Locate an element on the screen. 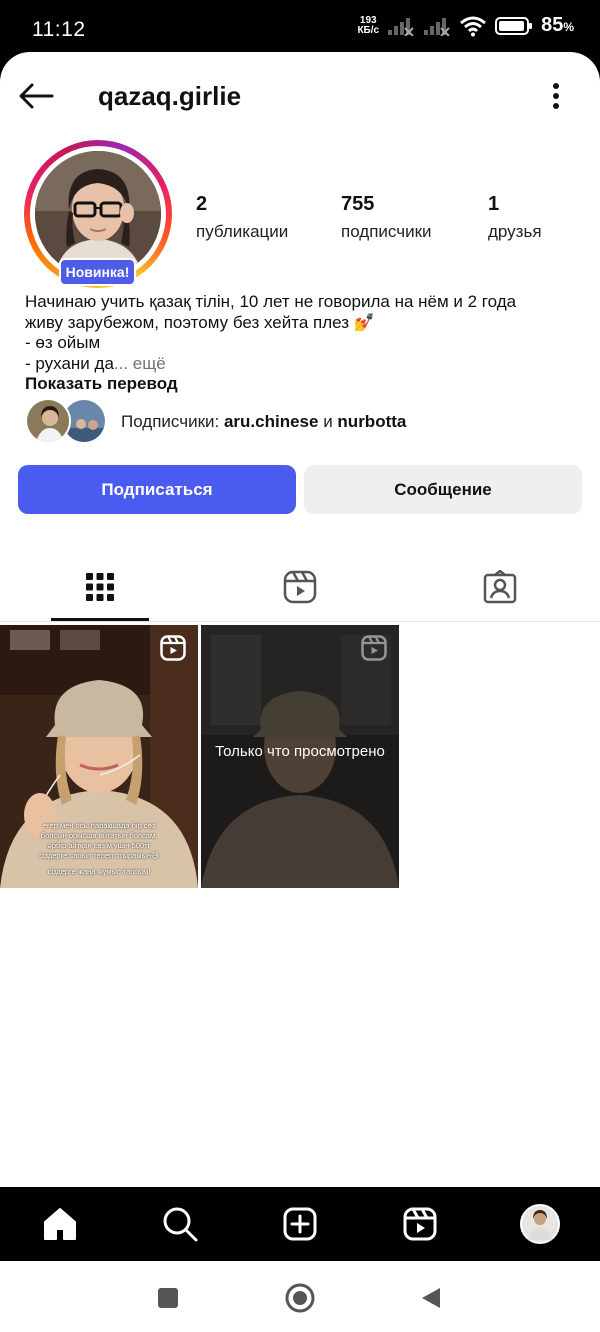  tab-posts is located at coordinates (100, 587).